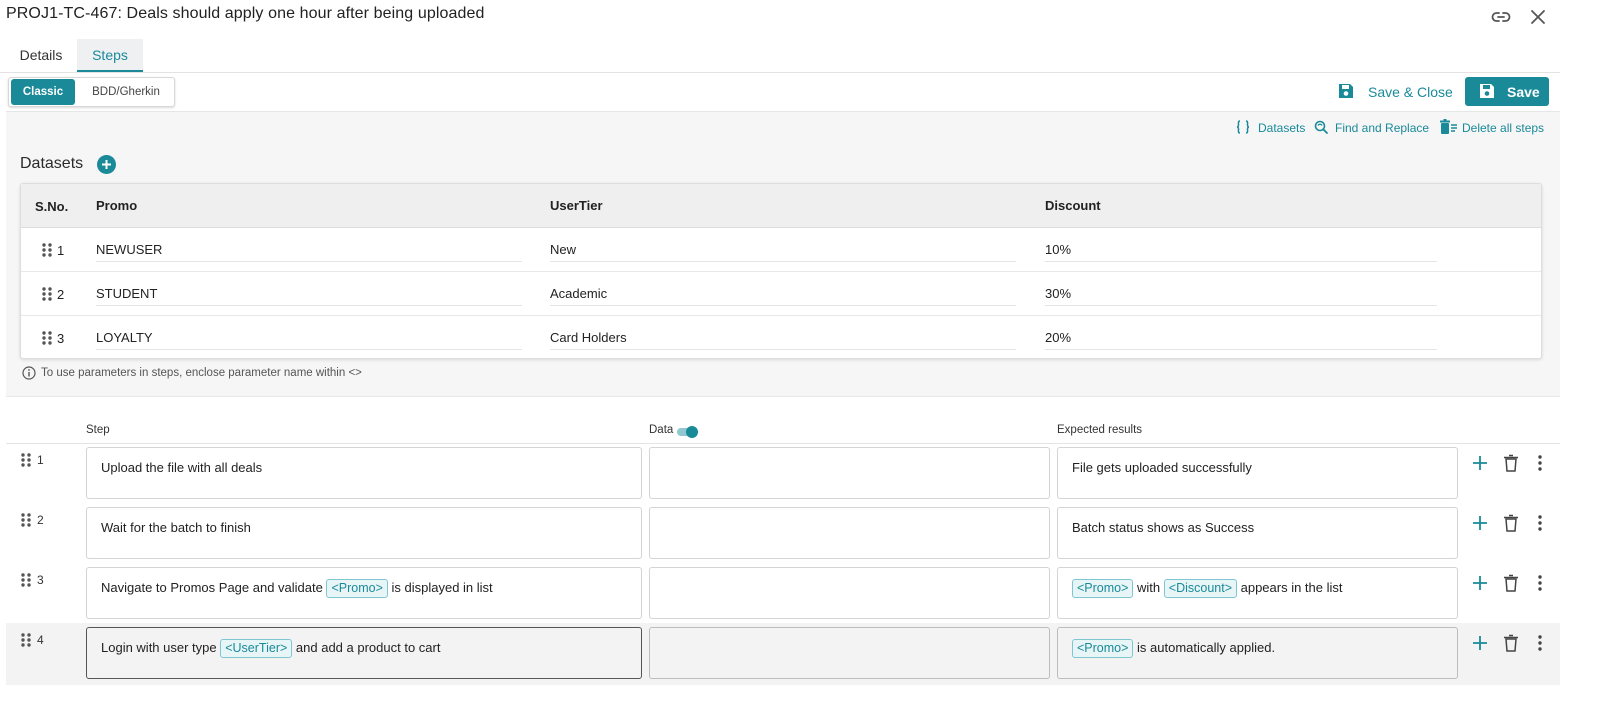 This screenshot has width=1600, height=709. I want to click on toggle-switch-icon, so click(687, 432).